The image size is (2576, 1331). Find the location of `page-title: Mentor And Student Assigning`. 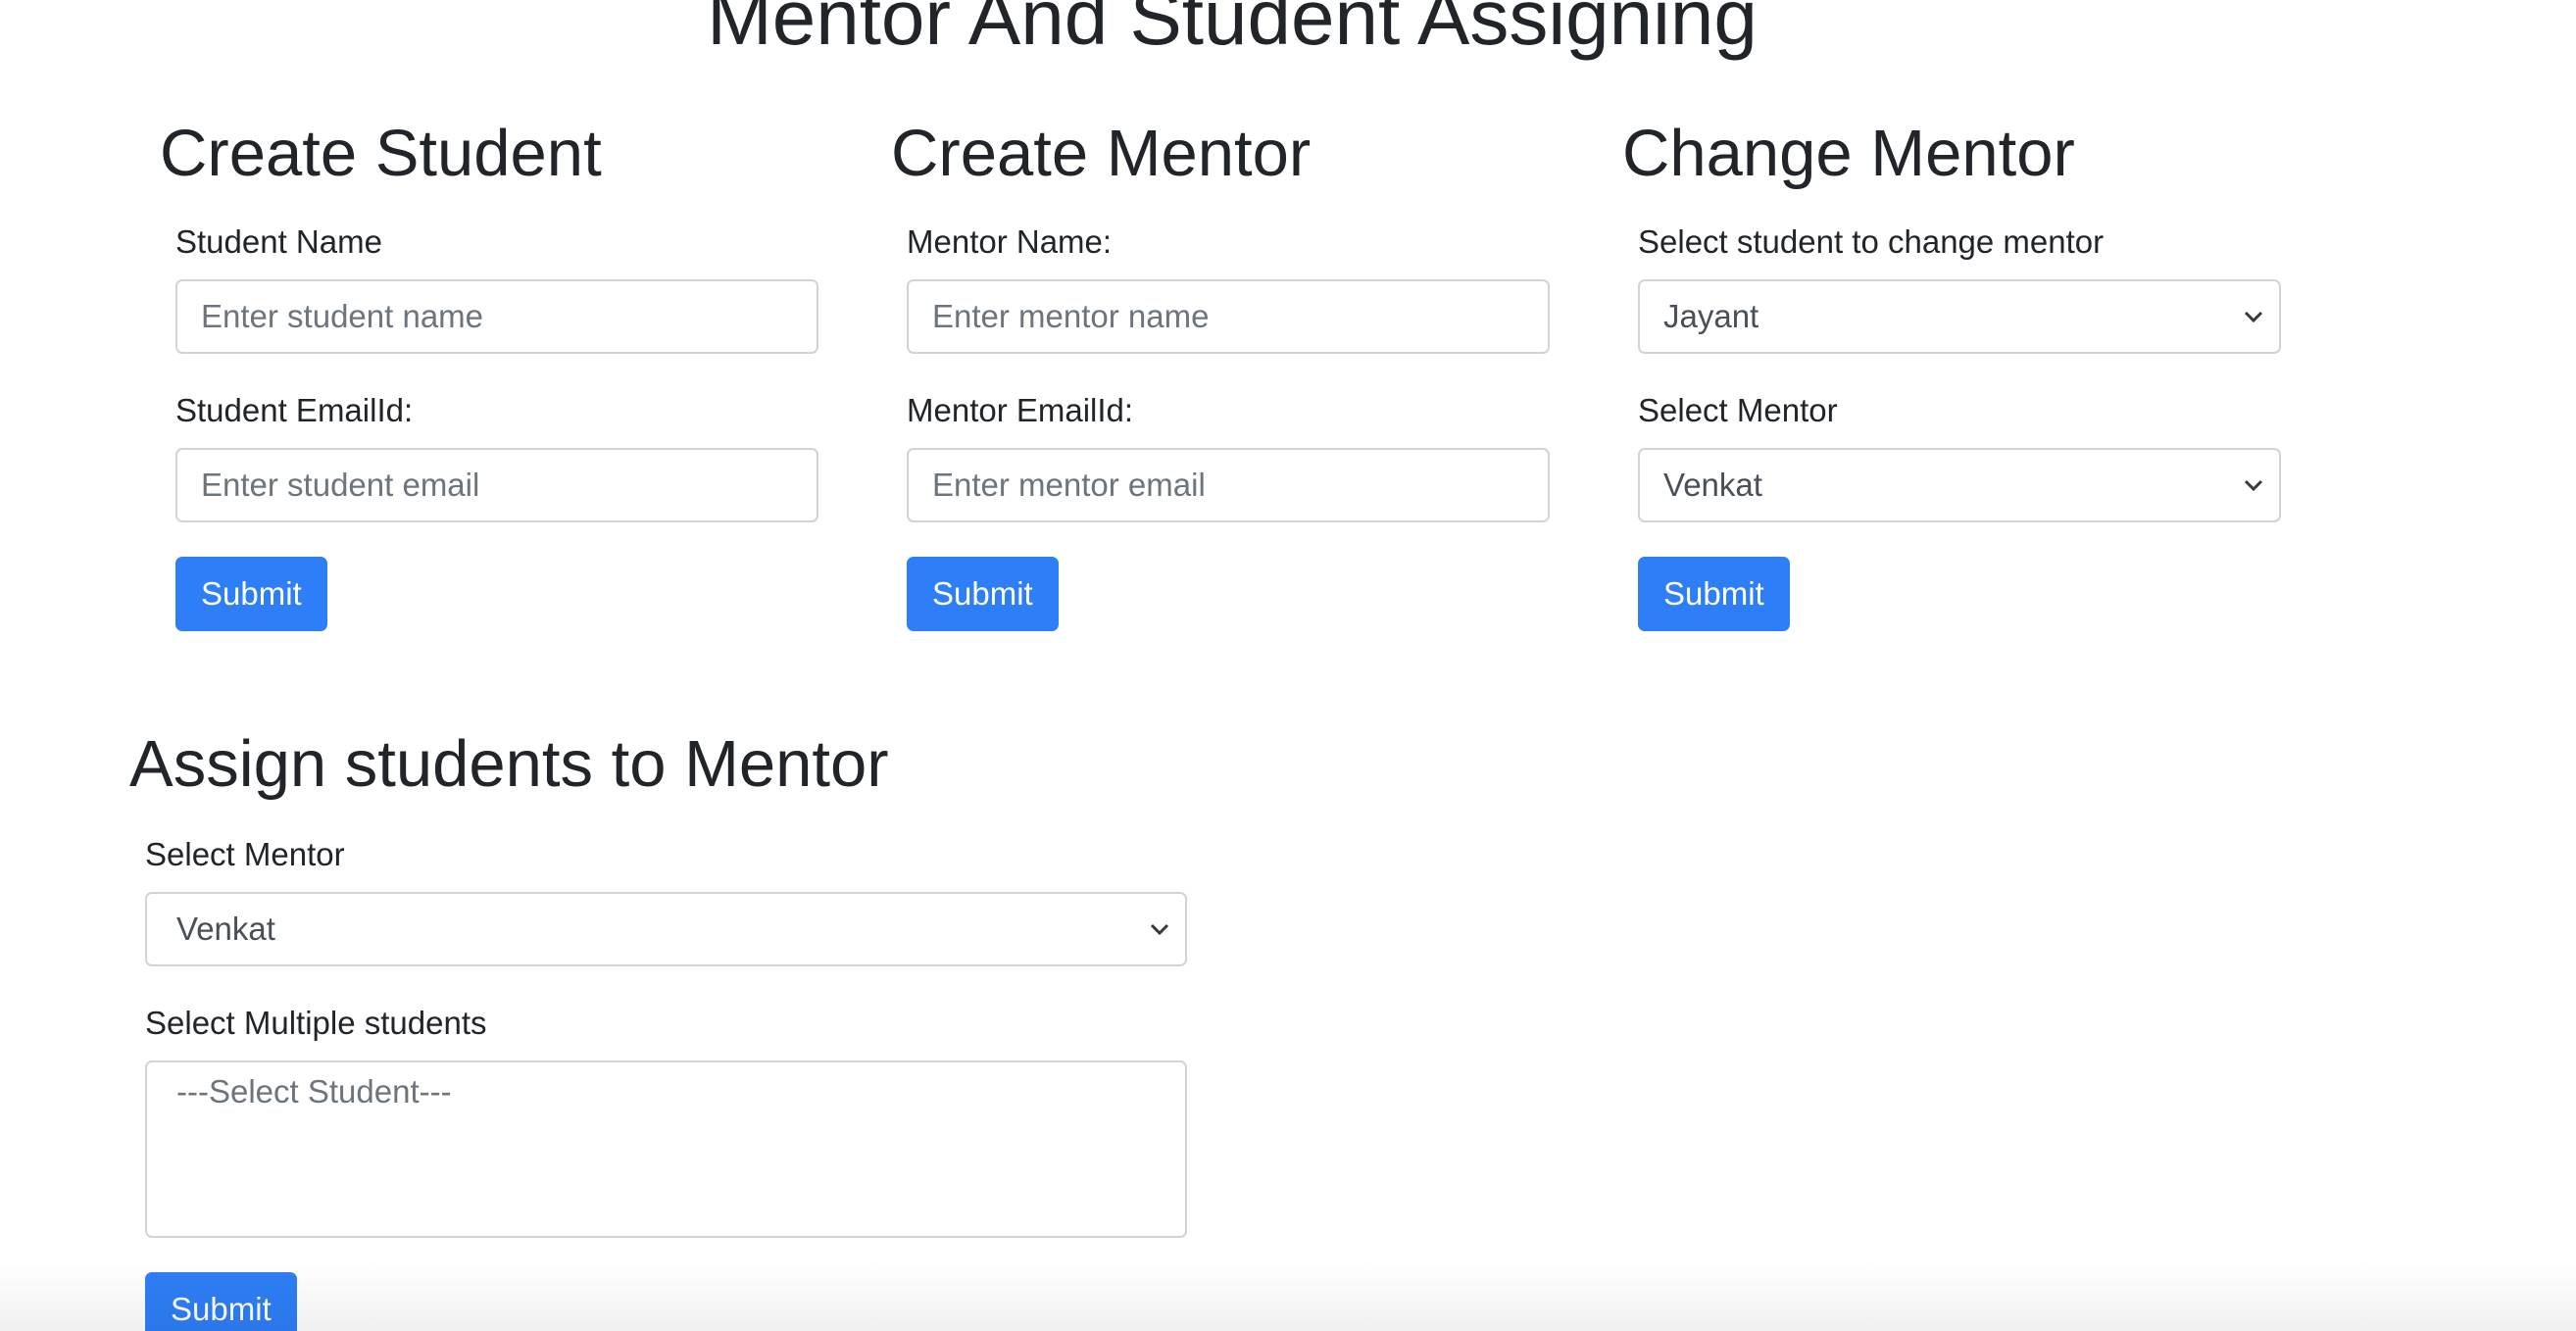

page-title: Mentor And Student Assigning is located at coordinates (1232, 30).